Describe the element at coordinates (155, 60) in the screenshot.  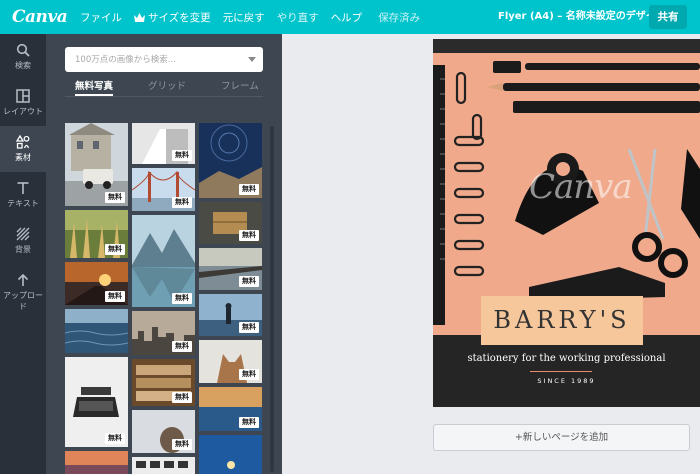
I see `image-search-input` at that location.